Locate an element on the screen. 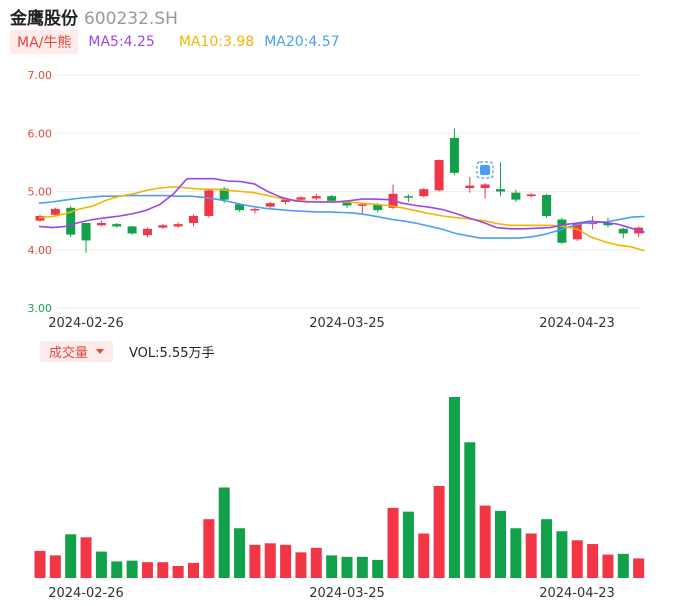  volume-x-tick-label: 2024-04-23 is located at coordinates (577, 593).